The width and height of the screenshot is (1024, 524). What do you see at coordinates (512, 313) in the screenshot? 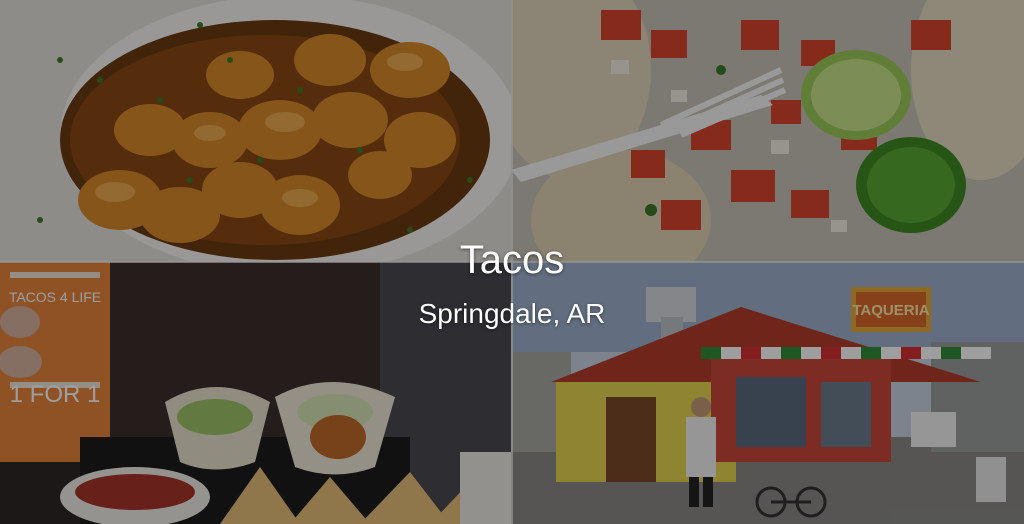
I see `hero-subtitle: Springdale, AR` at bounding box center [512, 313].